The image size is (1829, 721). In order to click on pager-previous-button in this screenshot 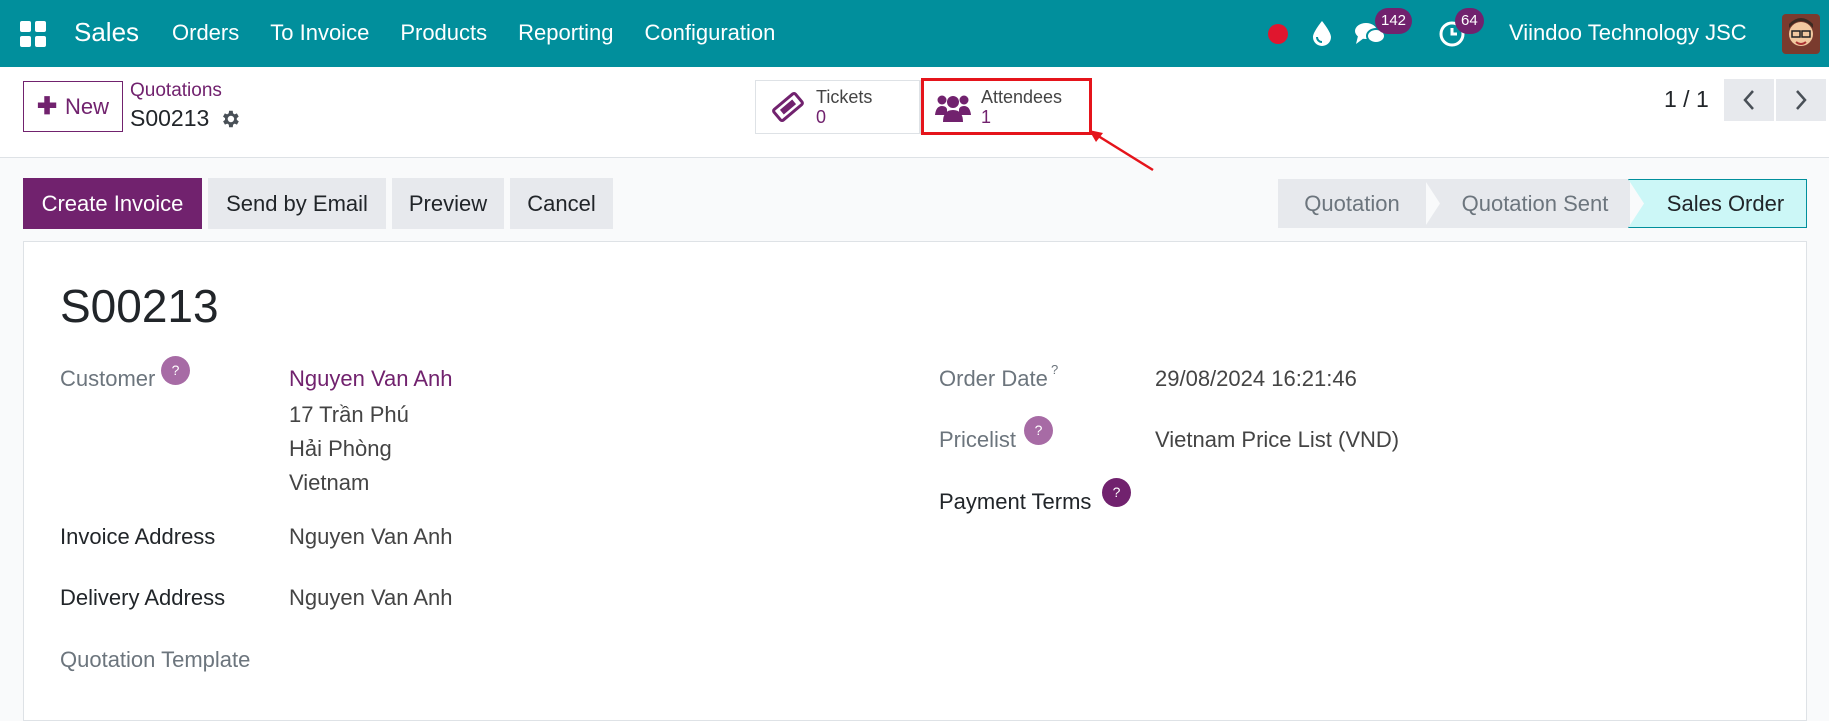, I will do `click(1749, 100)`.